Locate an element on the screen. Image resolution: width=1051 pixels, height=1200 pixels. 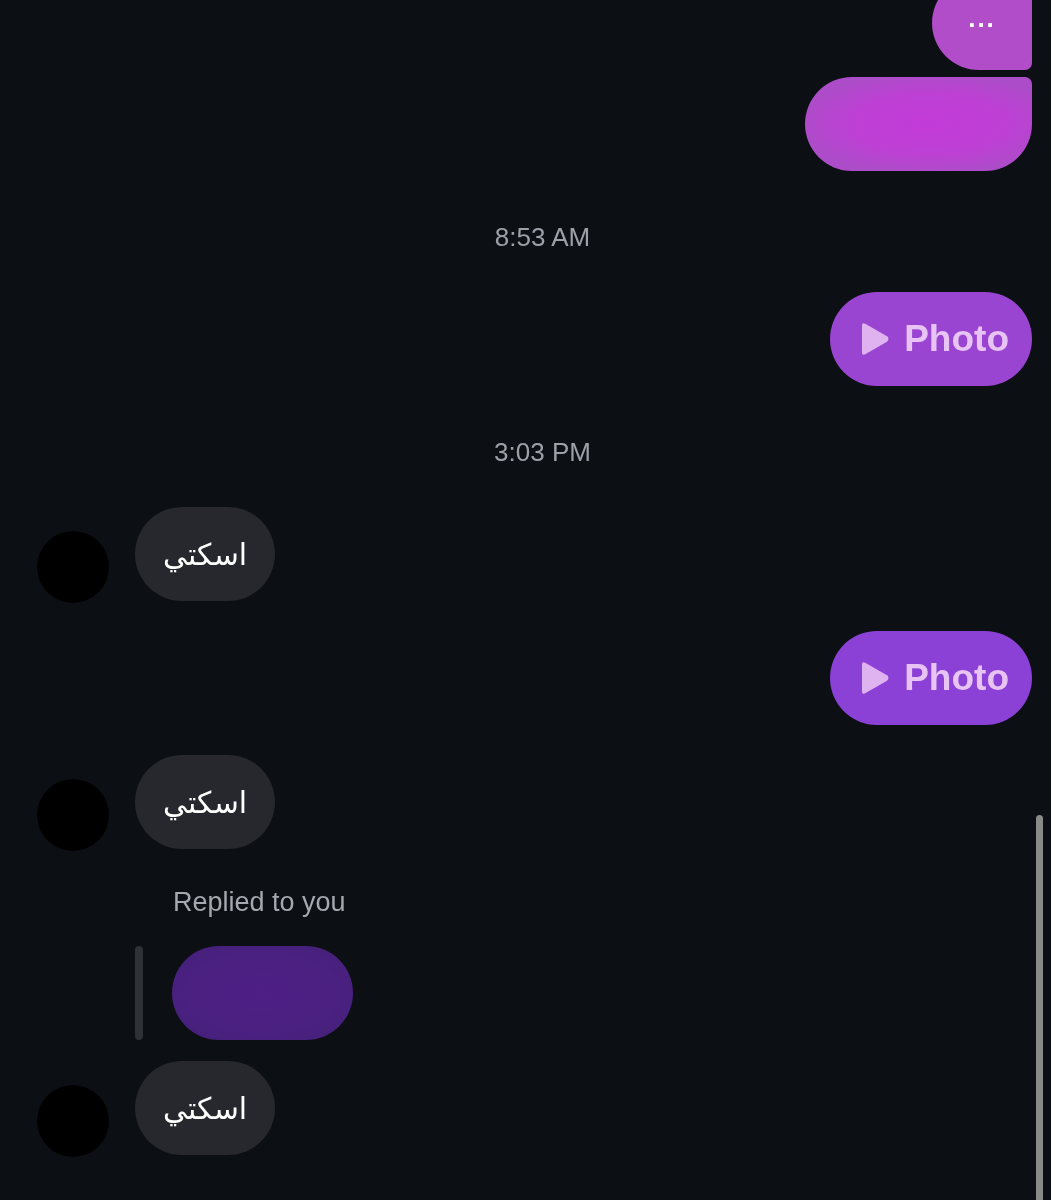
scrollbar-thumb is located at coordinates (1039, 1007).